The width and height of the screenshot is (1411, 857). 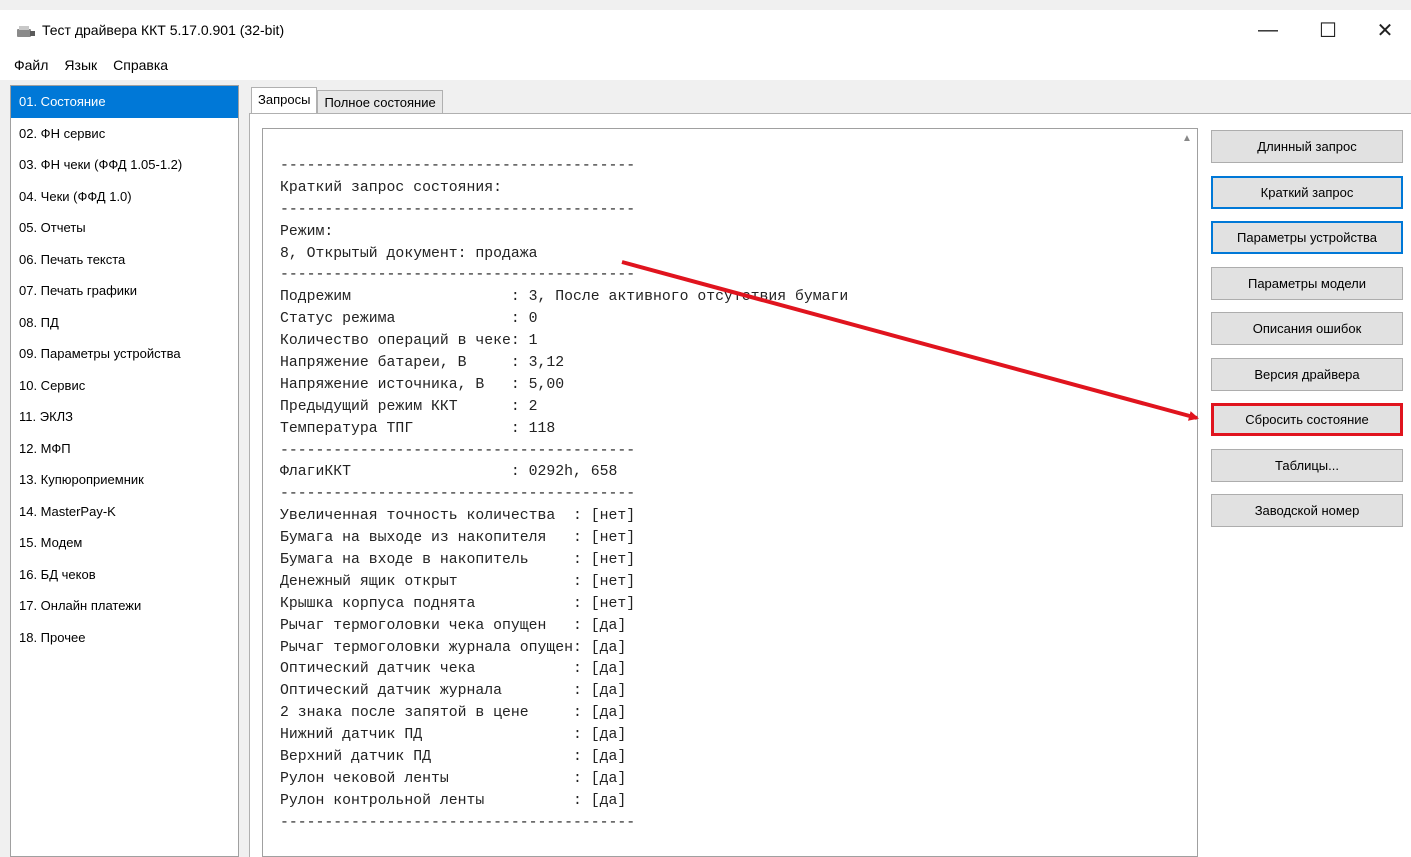 I want to click on output-line: Статус режима : 0, so click(x=409, y=319).